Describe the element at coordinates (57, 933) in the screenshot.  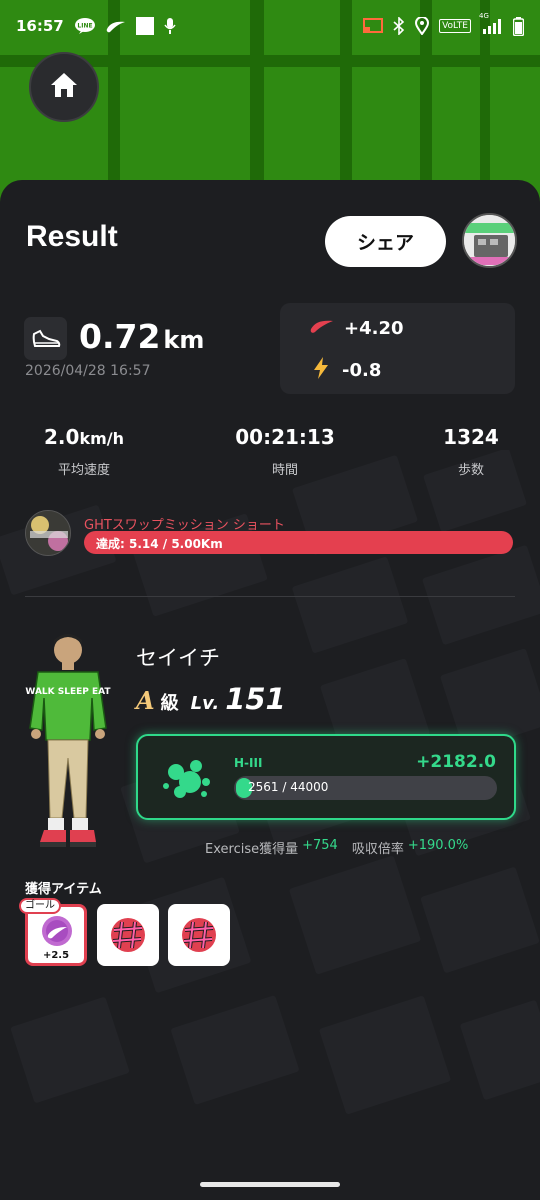
I see `nike-coin-icon` at that location.